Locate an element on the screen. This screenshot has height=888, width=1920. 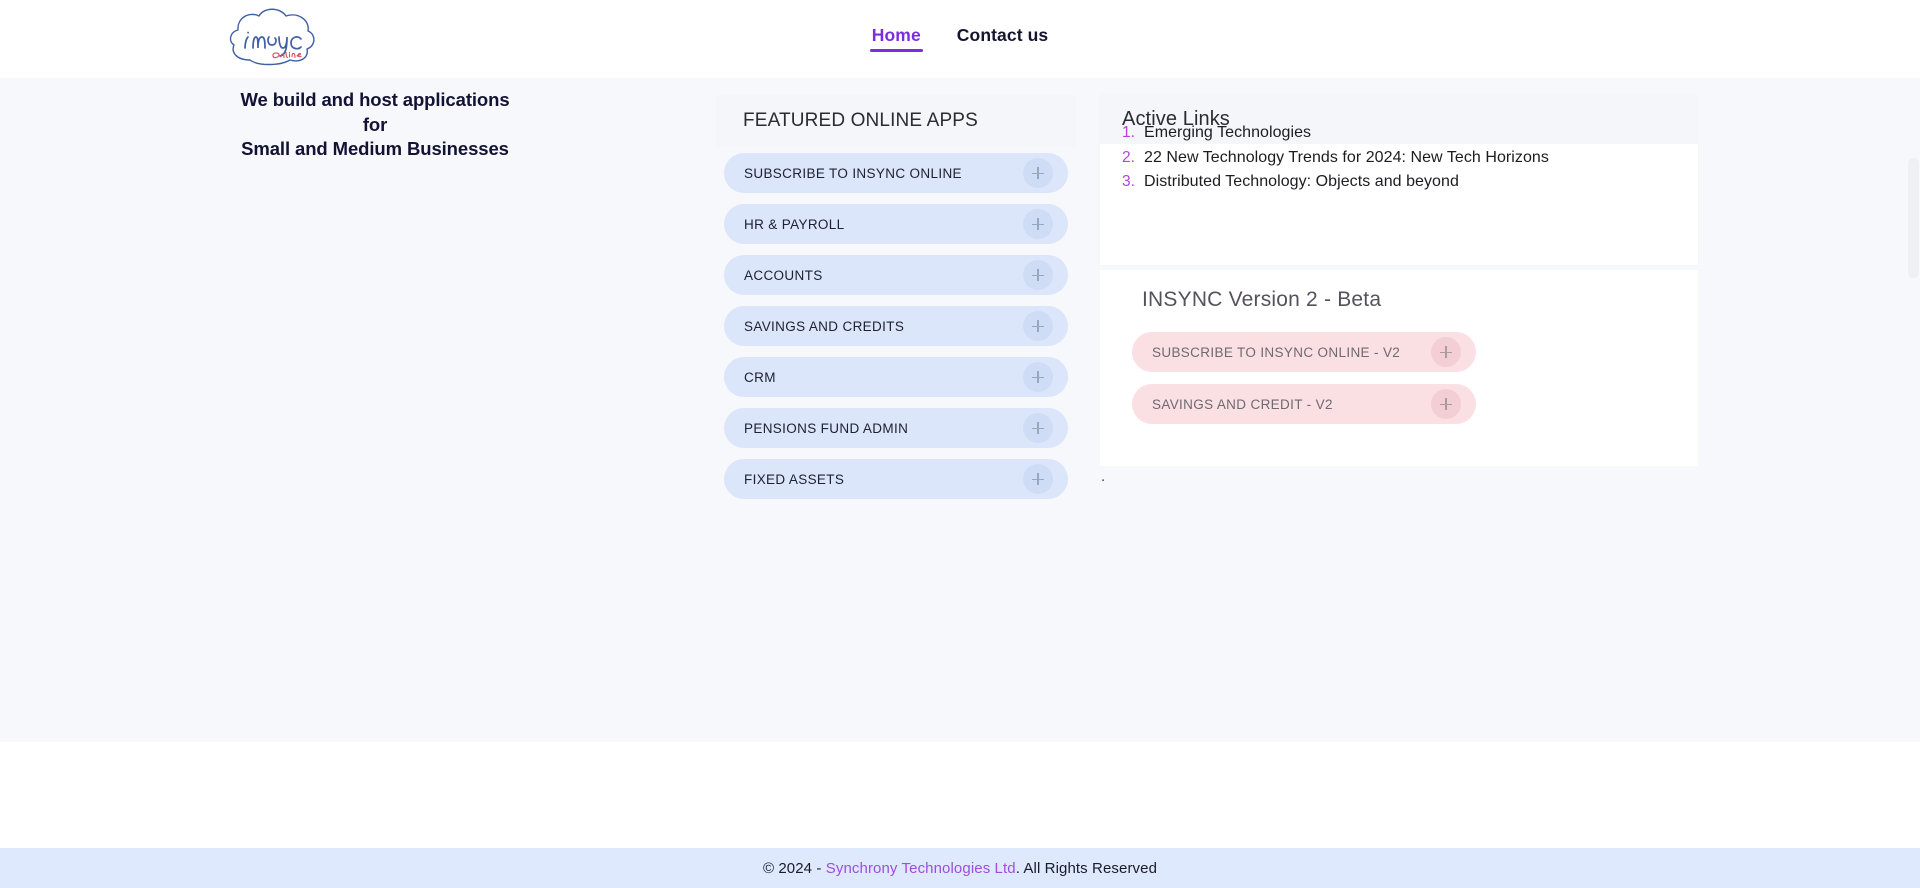
accordion-item-label: HR & PAYROLL is located at coordinates (794, 224).